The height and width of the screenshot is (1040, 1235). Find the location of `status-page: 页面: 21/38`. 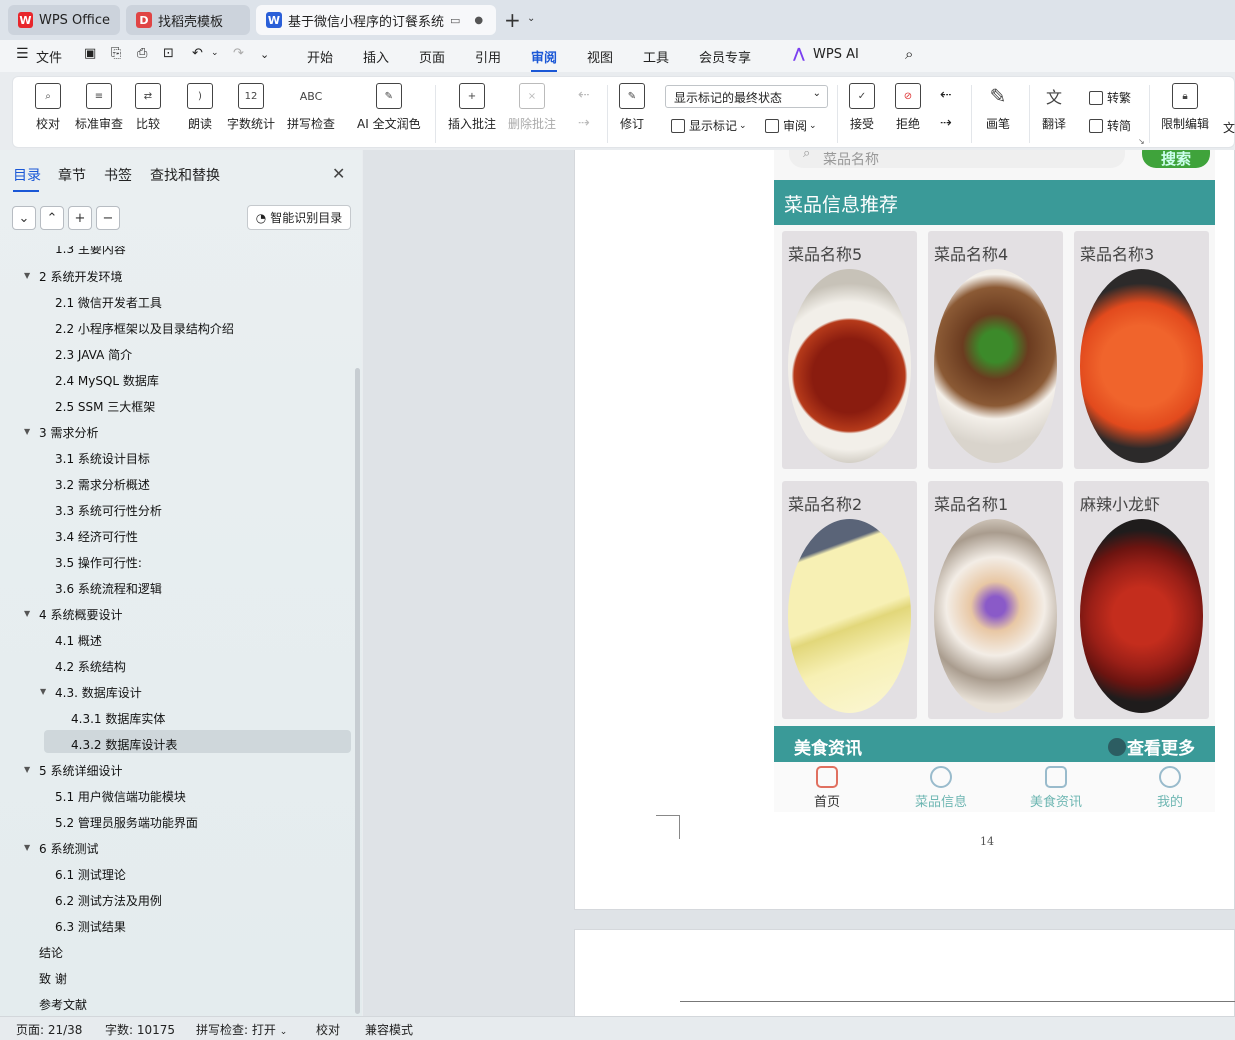

status-page: 页面: 21/38 is located at coordinates (49, 1029).